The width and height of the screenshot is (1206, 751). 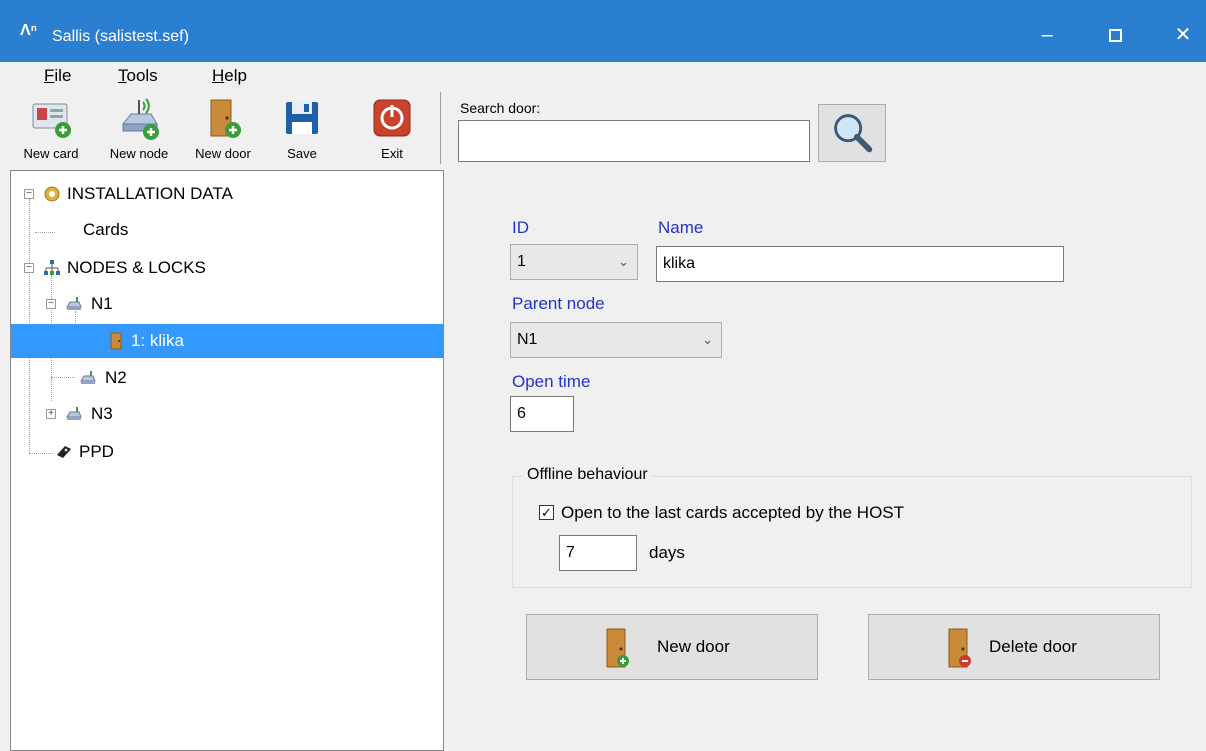 I want to click on tree-item-n3: + N3, so click(x=227, y=414).